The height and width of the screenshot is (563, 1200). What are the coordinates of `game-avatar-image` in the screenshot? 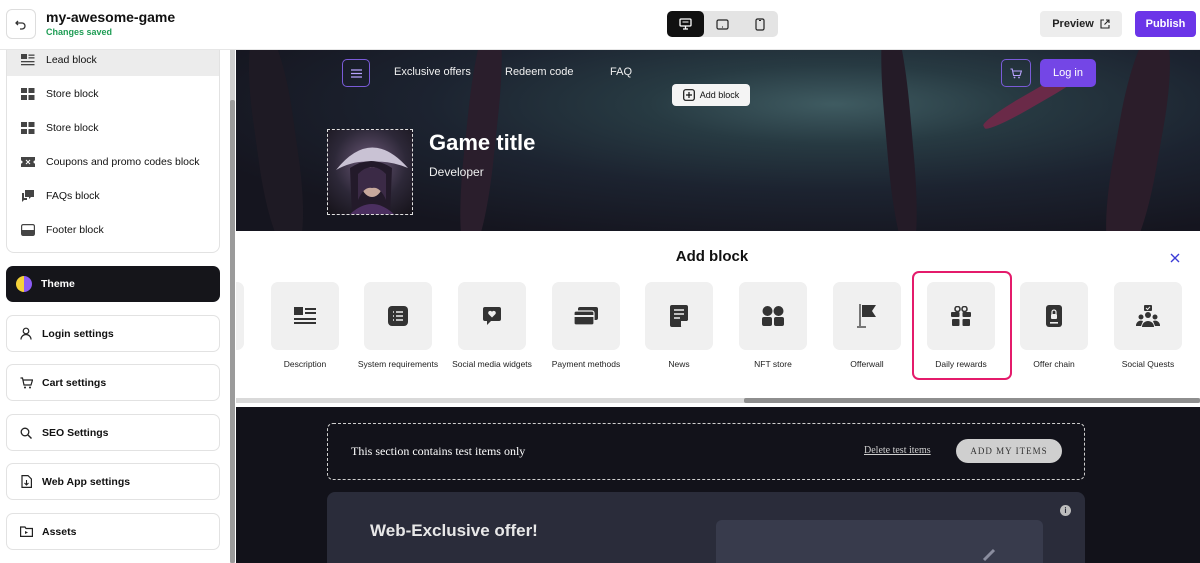 It's located at (370, 172).